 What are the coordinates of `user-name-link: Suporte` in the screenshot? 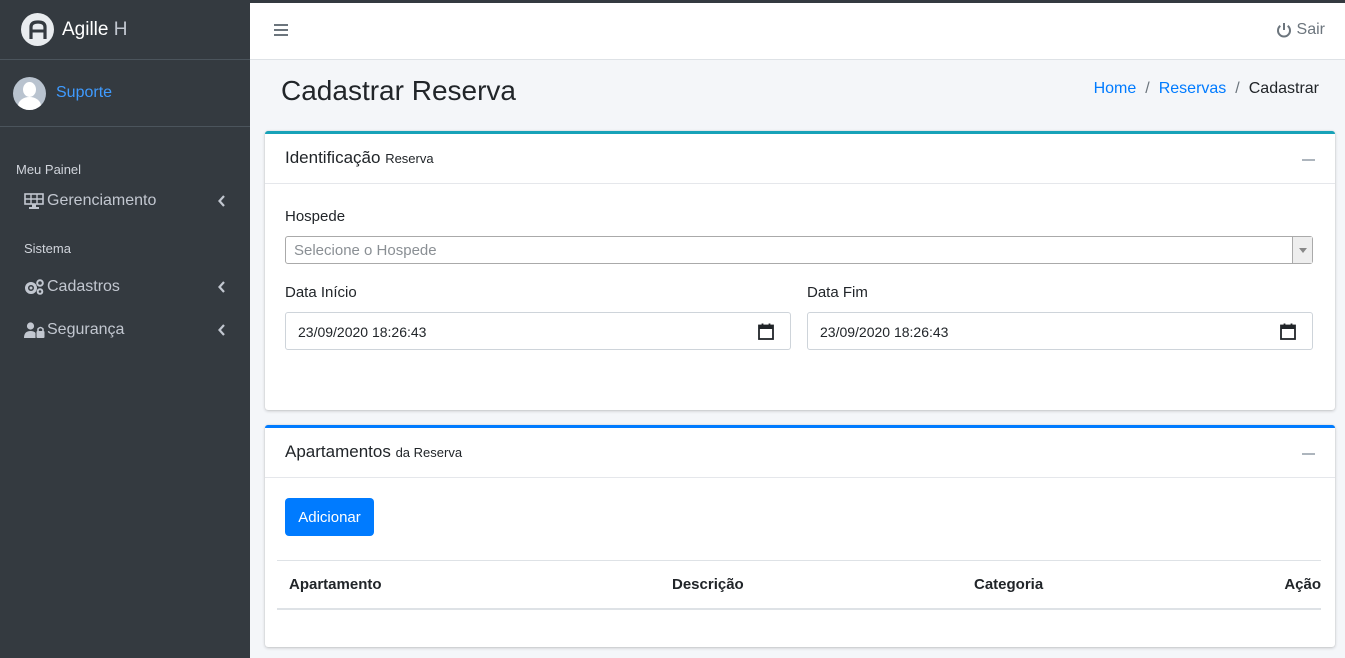 It's located at (84, 93).